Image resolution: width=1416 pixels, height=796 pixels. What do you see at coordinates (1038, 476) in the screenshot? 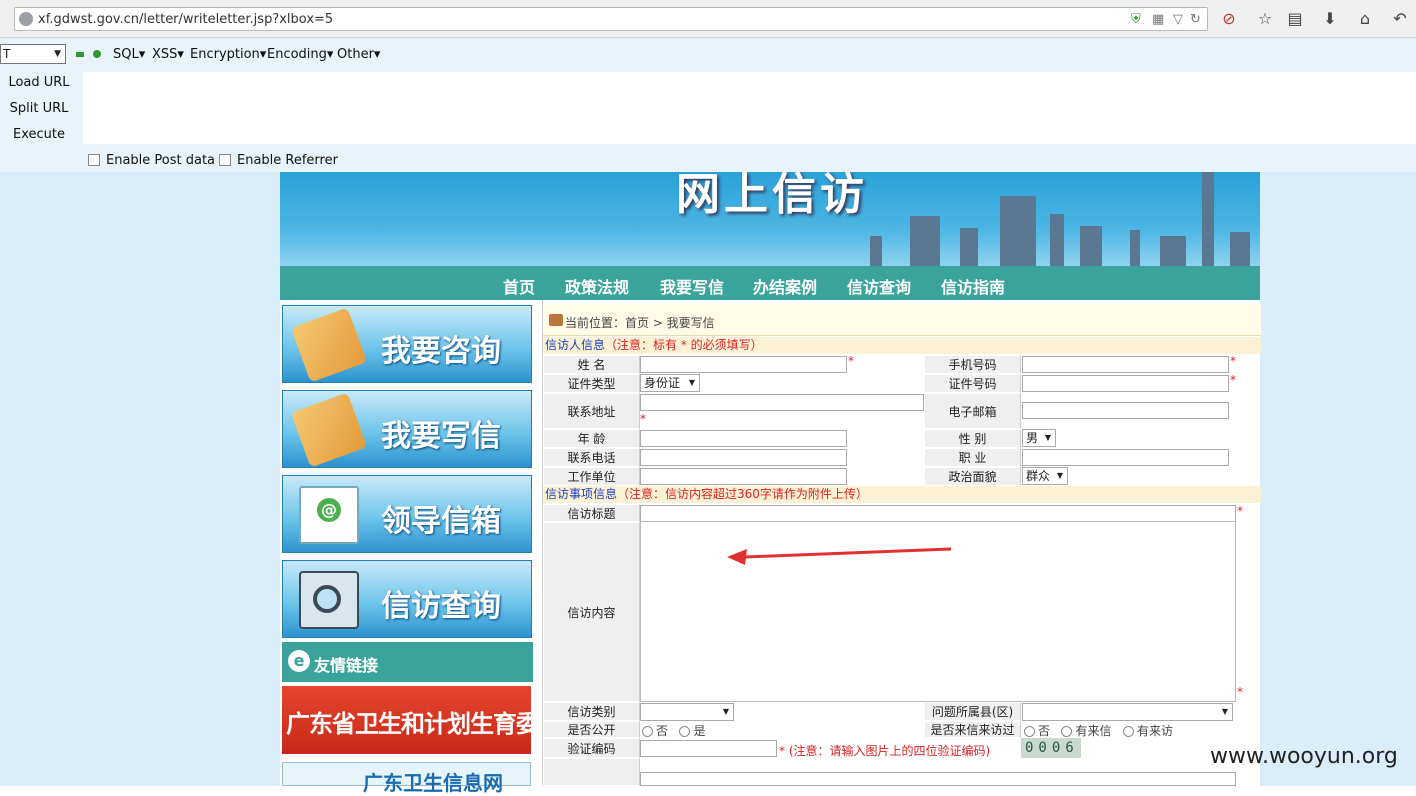
I see `select-value: 群众` at bounding box center [1038, 476].